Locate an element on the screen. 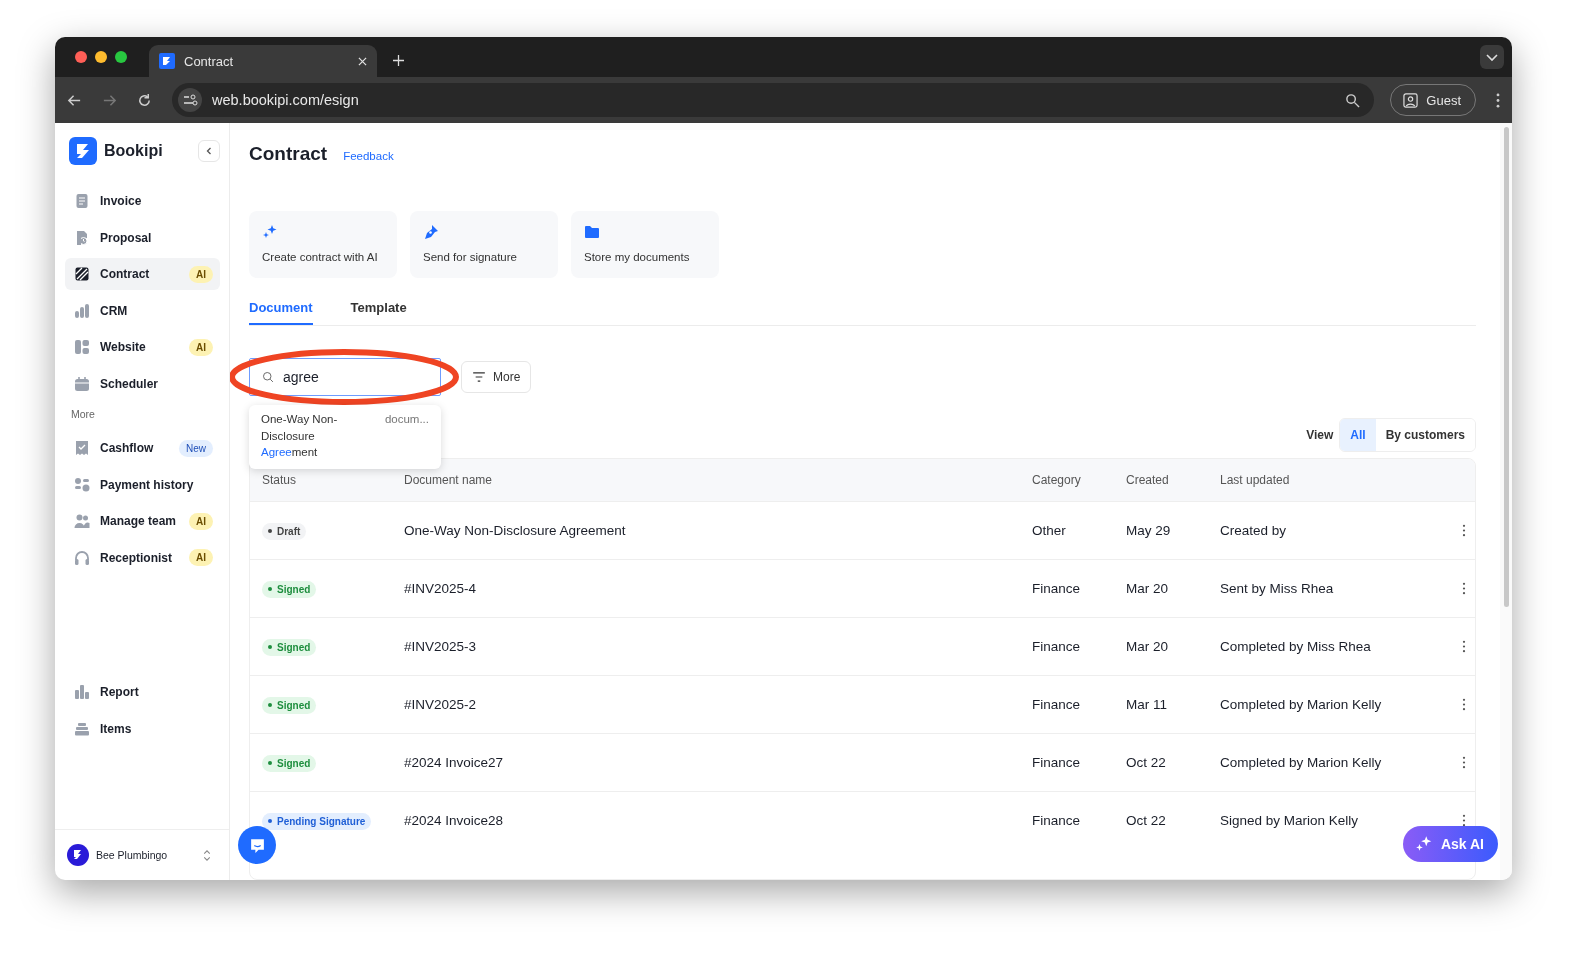  browser-tab: Contract is located at coordinates (263, 61).